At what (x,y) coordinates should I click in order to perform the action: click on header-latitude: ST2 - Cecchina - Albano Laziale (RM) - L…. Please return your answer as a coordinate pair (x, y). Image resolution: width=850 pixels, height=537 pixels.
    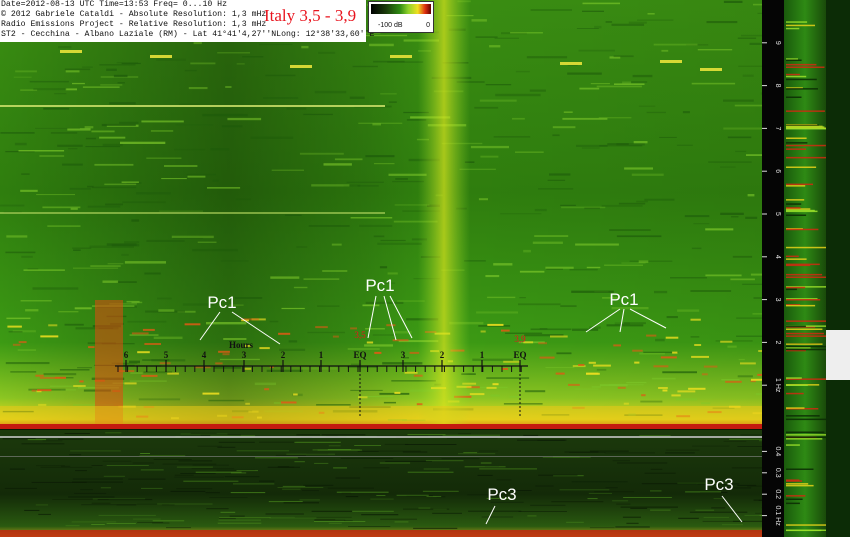
    Looking at the image, I should click on (139, 34).